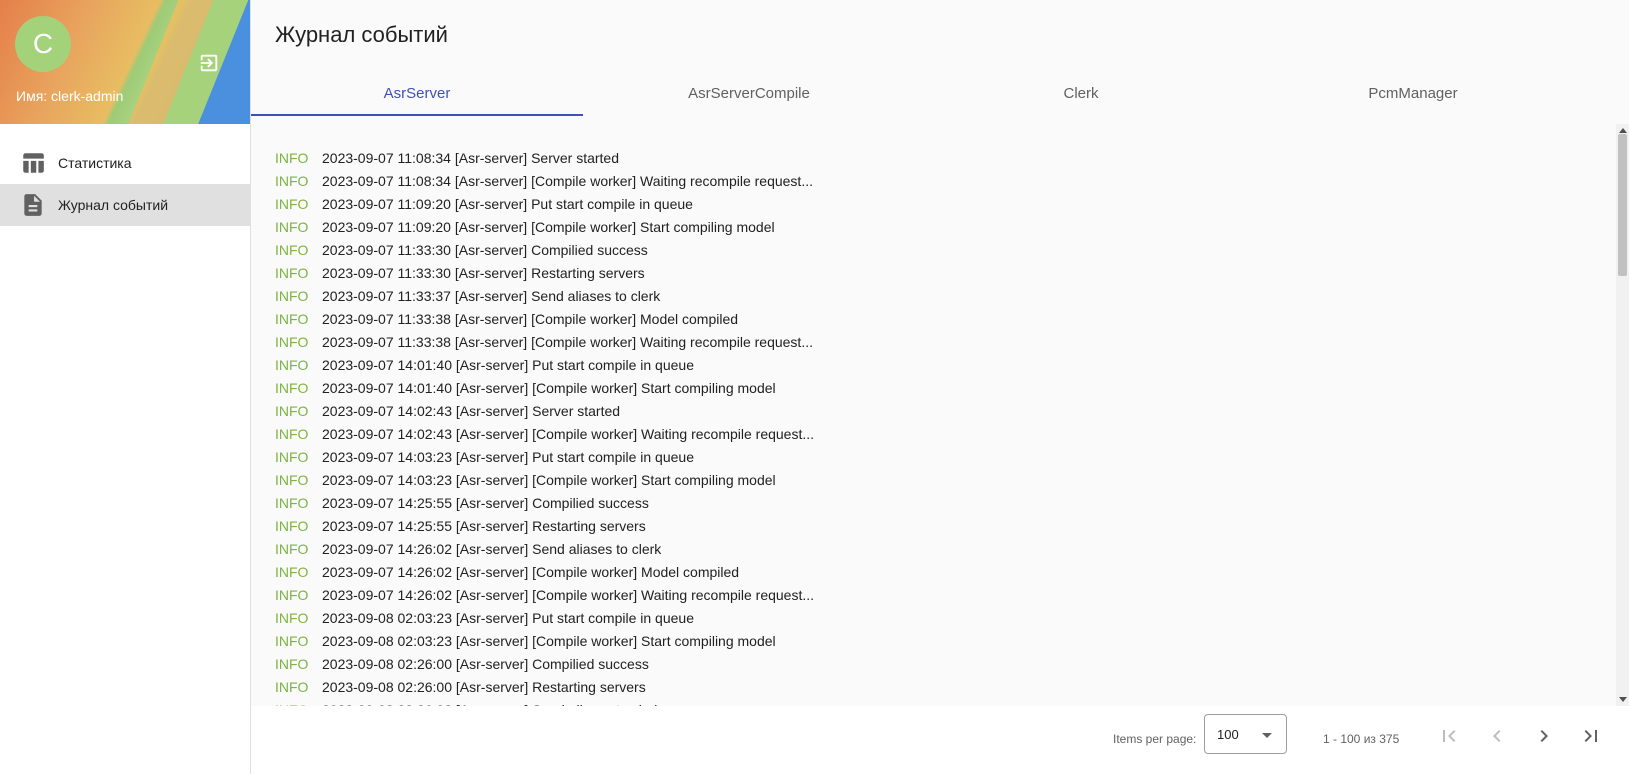  I want to click on first-page-icon, so click(1449, 736).